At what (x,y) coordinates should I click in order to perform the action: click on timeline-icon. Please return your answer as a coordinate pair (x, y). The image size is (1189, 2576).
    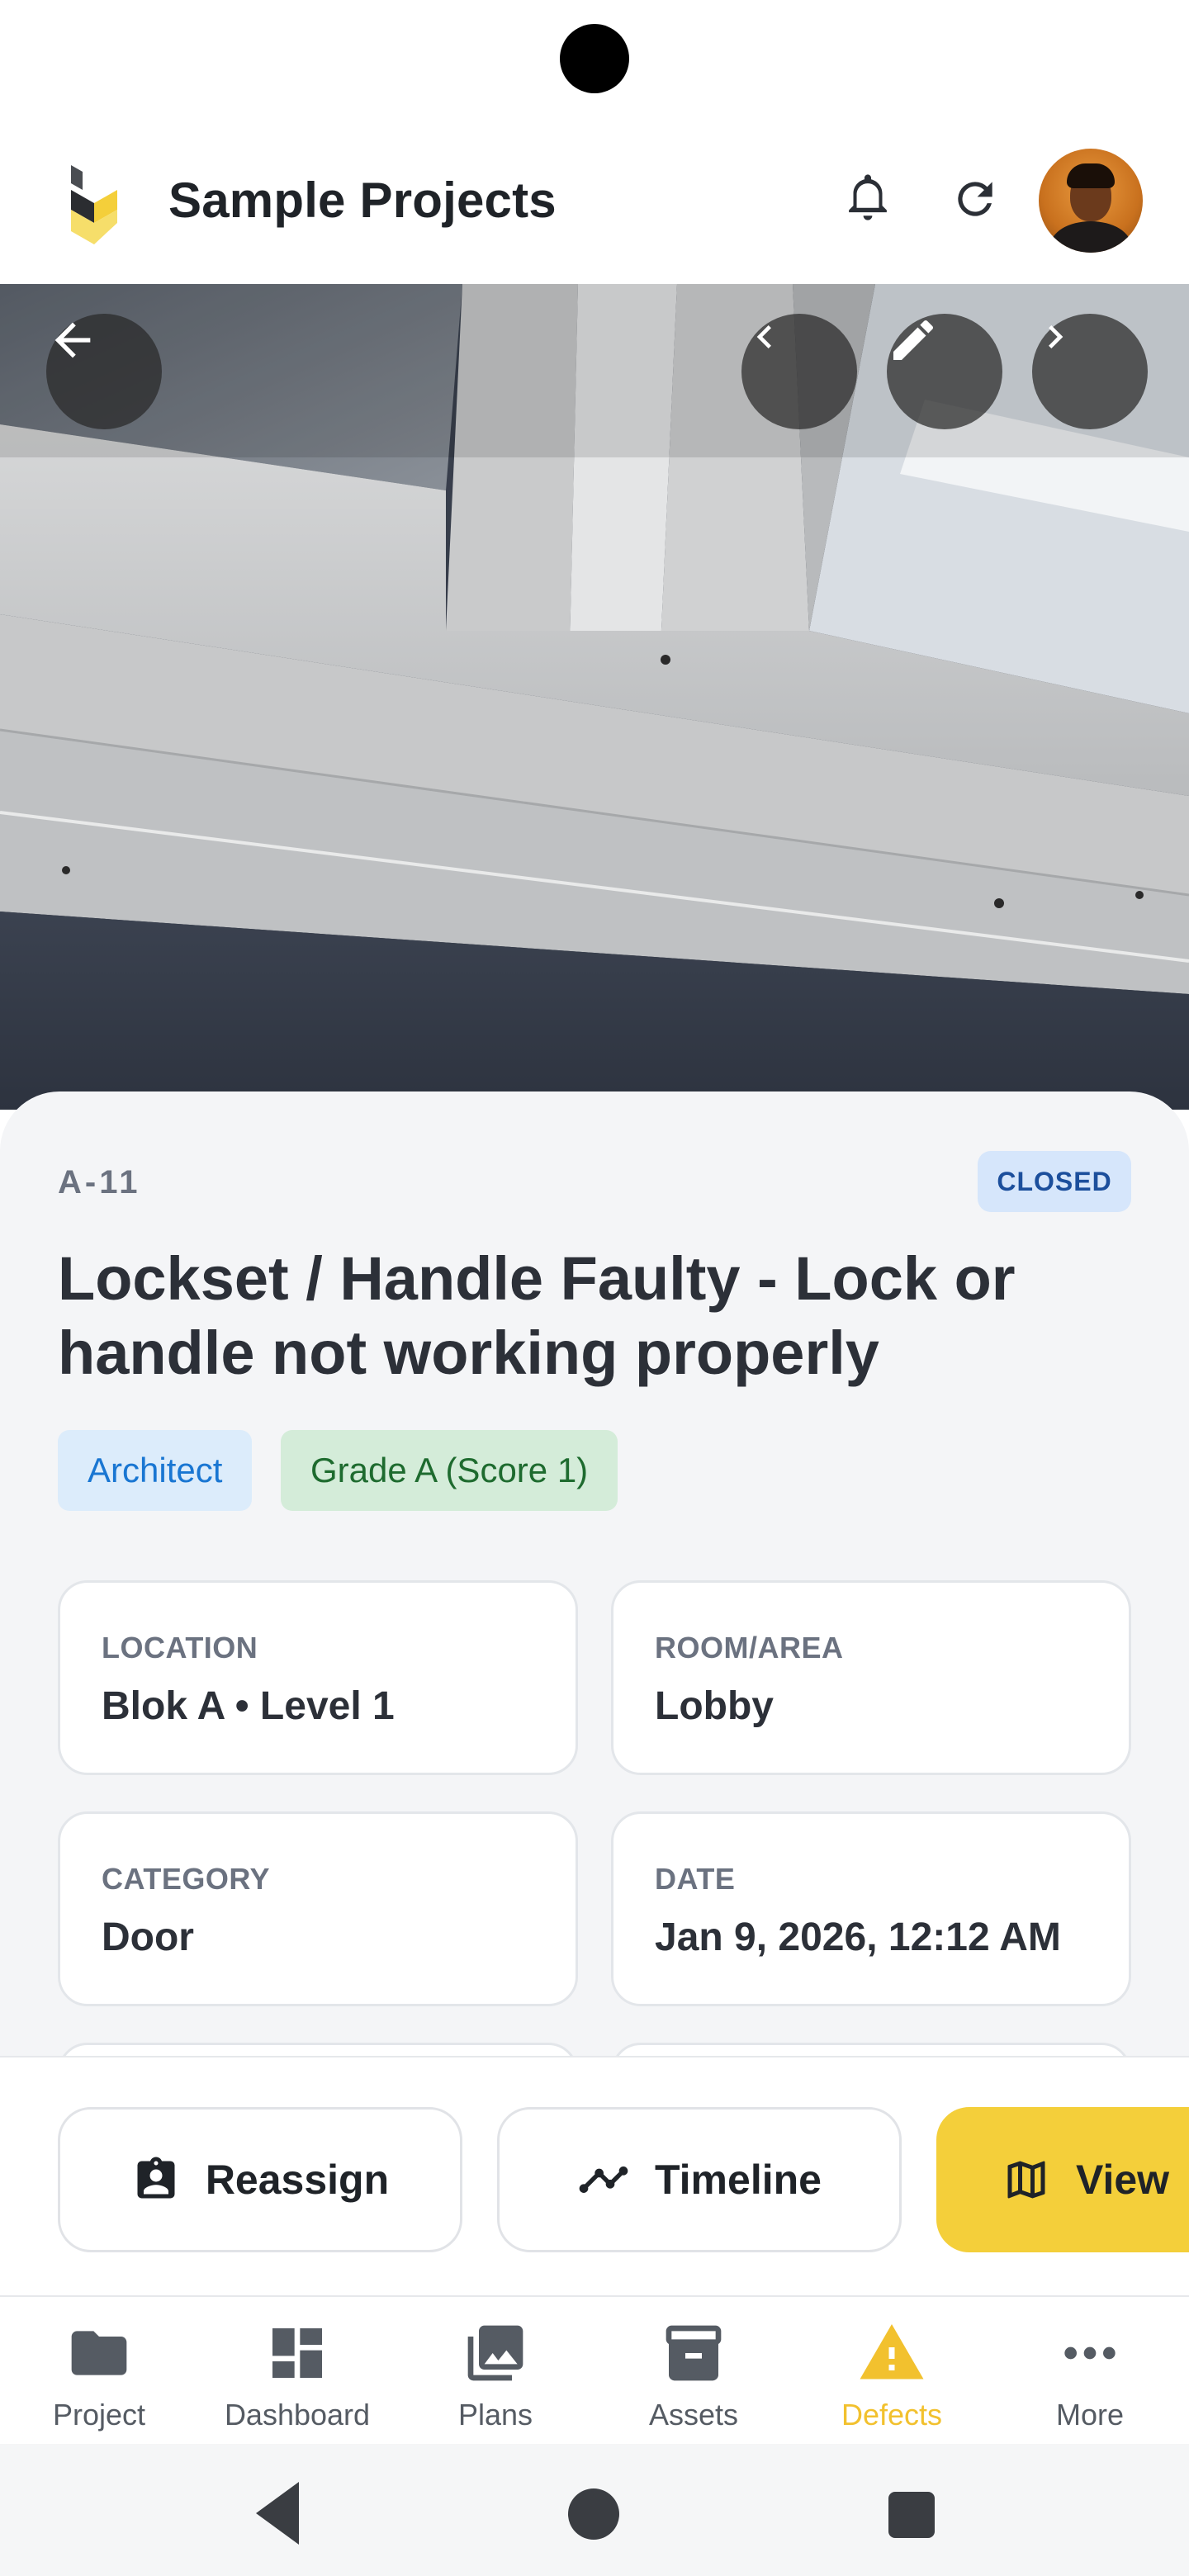
    Looking at the image, I should click on (603, 2179).